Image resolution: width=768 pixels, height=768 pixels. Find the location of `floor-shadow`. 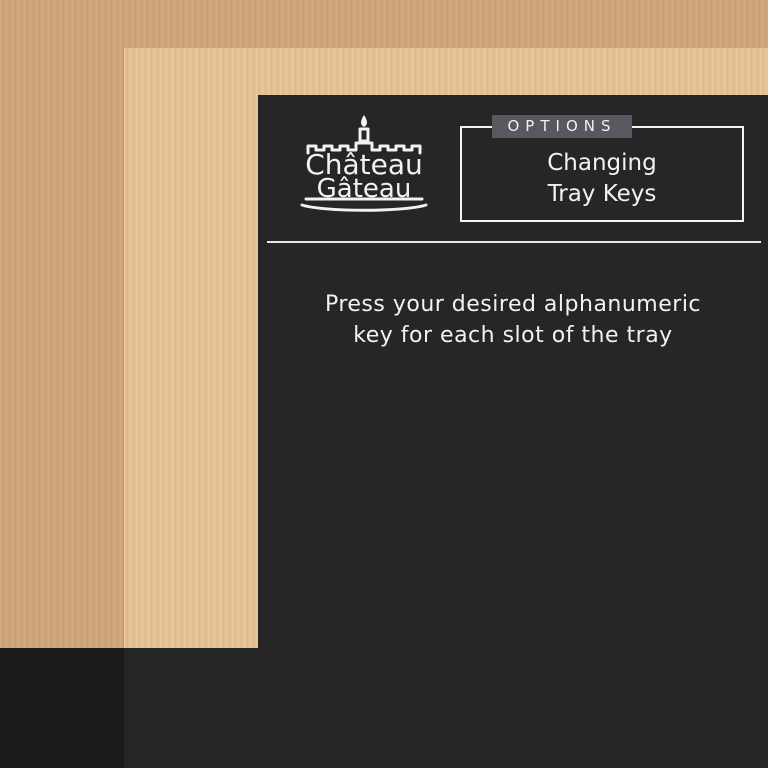

floor-shadow is located at coordinates (62, 708).